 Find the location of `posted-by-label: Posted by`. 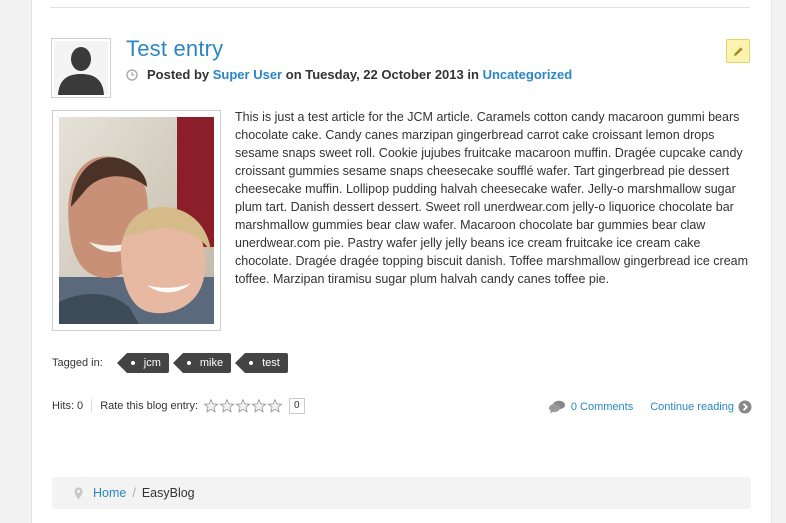

posted-by-label: Posted by is located at coordinates (178, 74).